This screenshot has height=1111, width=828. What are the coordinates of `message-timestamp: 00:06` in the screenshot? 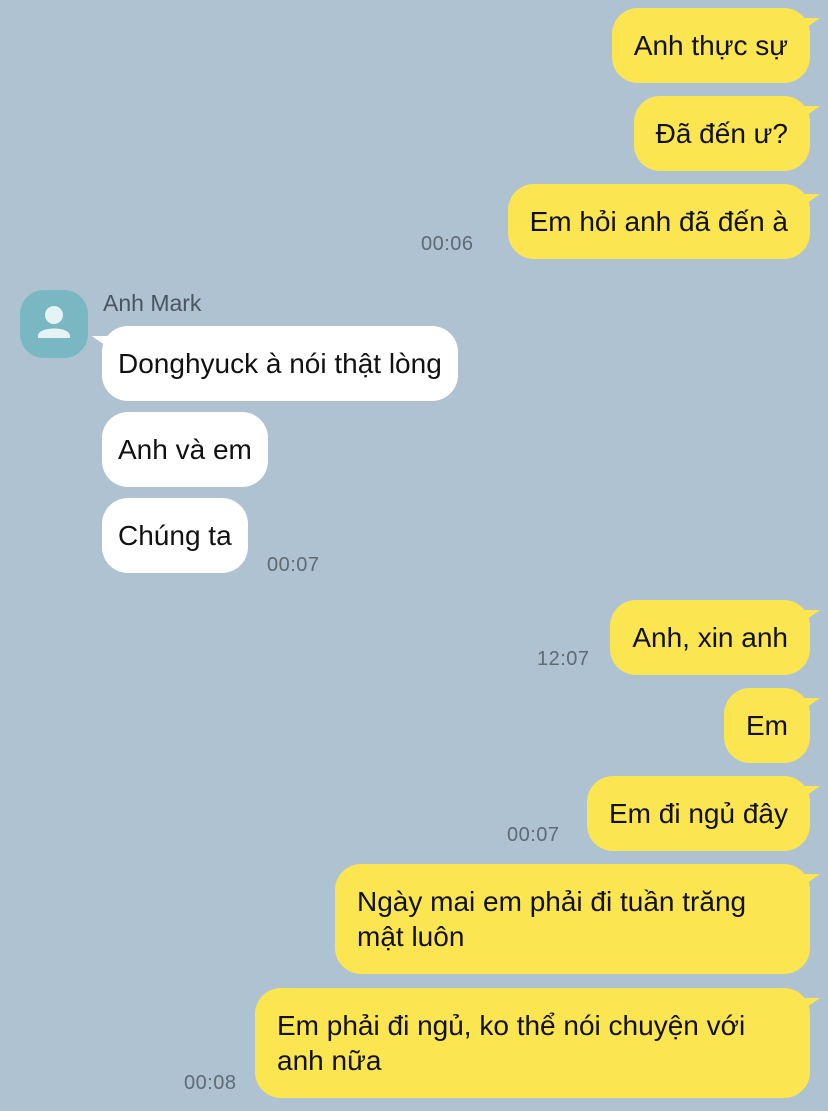 It's located at (447, 244).